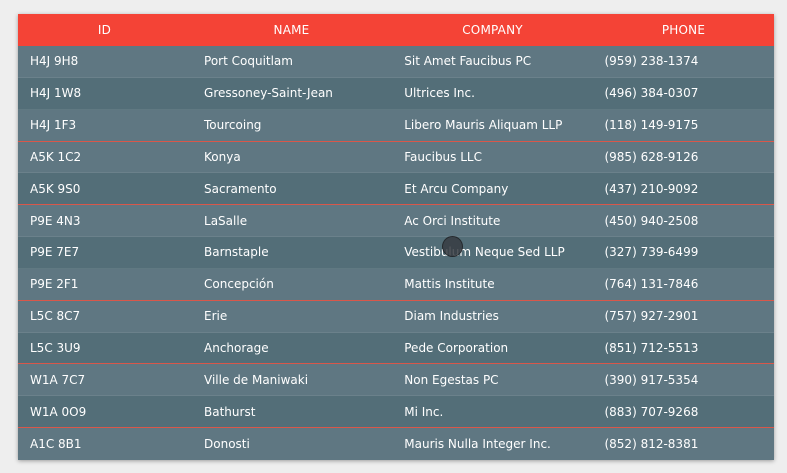 The image size is (787, 473). Describe the element at coordinates (492, 30) in the screenshot. I see `column-header-company: COMPANY` at that location.